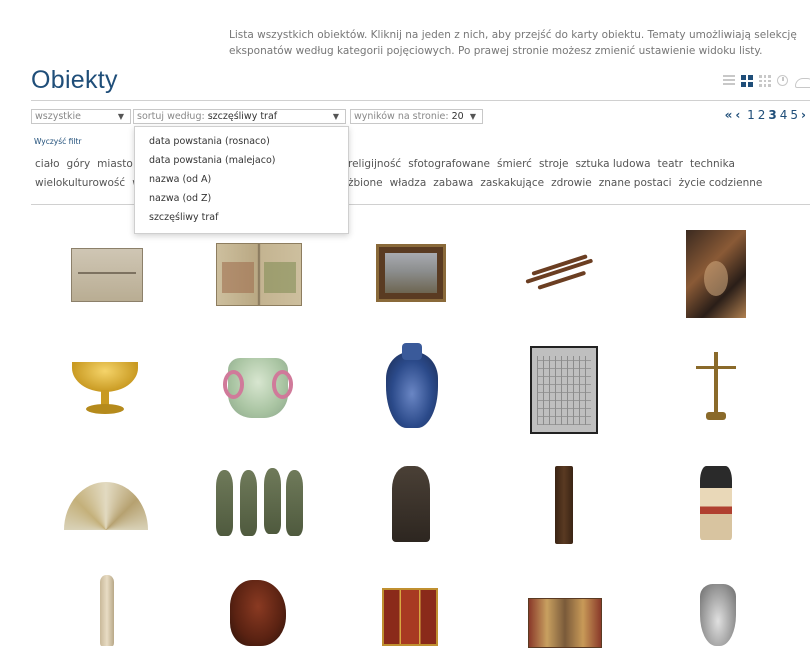  What do you see at coordinates (561, 273) in the screenshot?
I see `object-thumbnail-pitchfork` at bounding box center [561, 273].